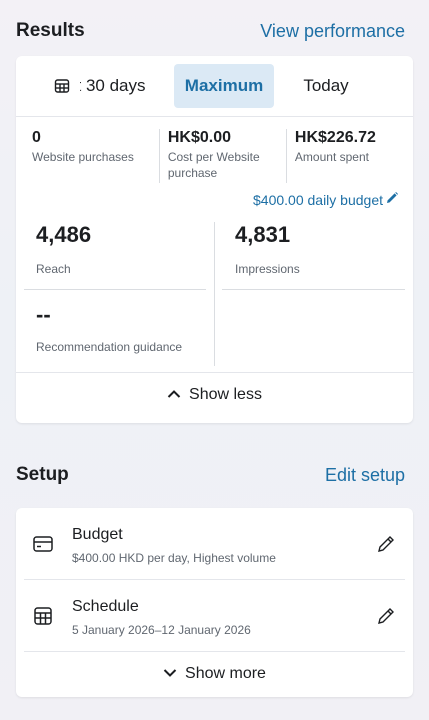  Describe the element at coordinates (214, 199) in the screenshot. I see `daily-budget-link: $400.00 daily budget` at that location.